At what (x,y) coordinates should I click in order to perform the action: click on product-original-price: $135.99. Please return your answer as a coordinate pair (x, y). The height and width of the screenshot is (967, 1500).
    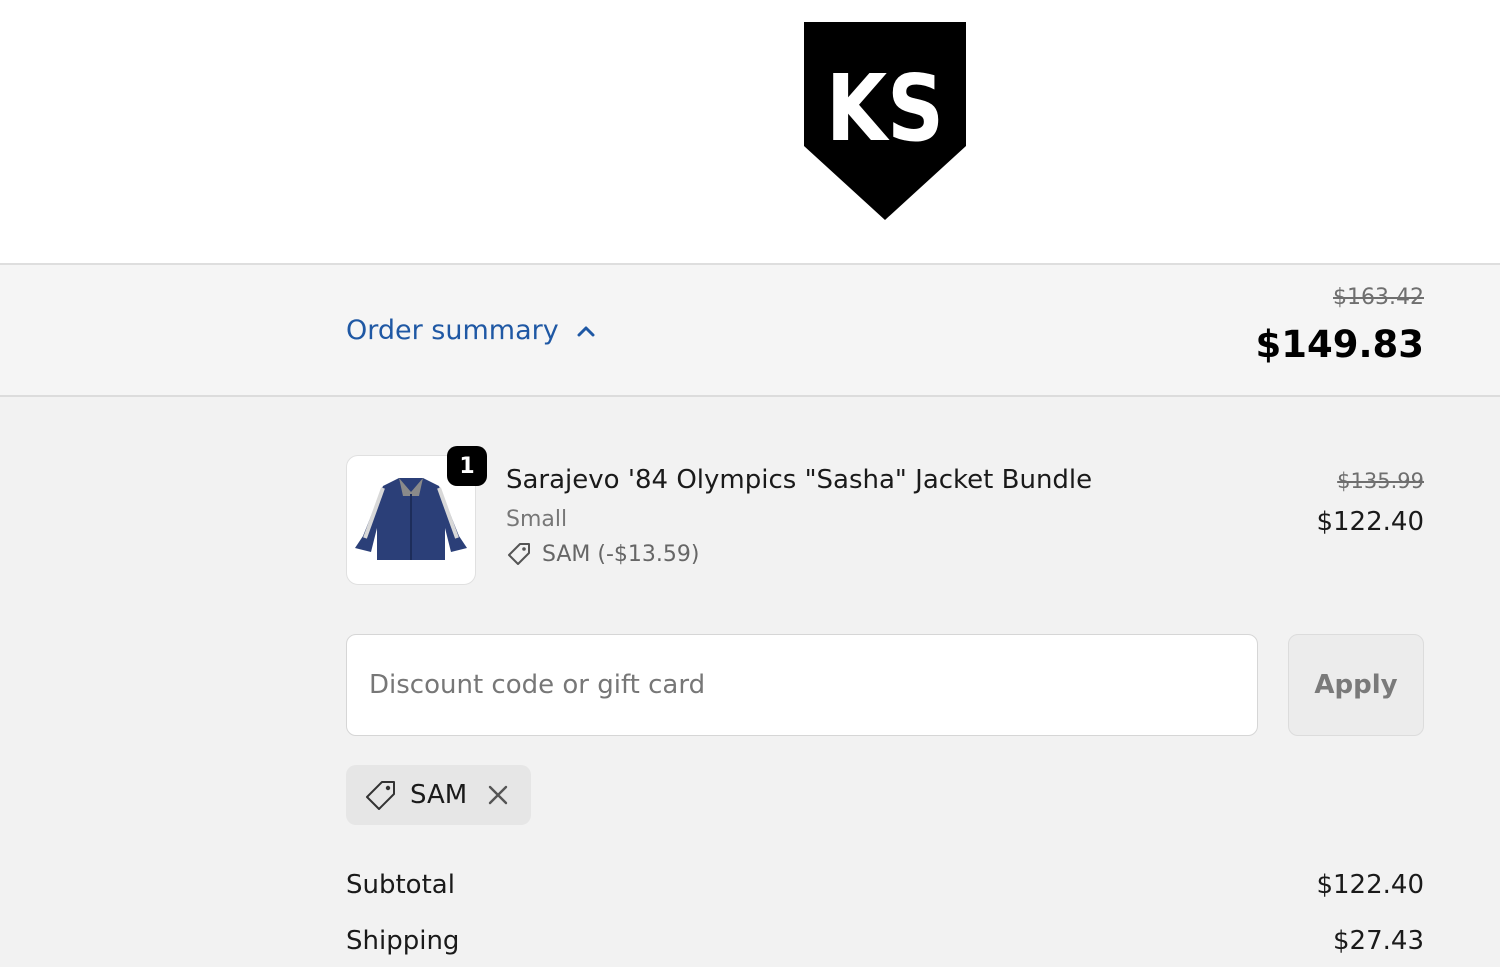
    Looking at the image, I should click on (1380, 481).